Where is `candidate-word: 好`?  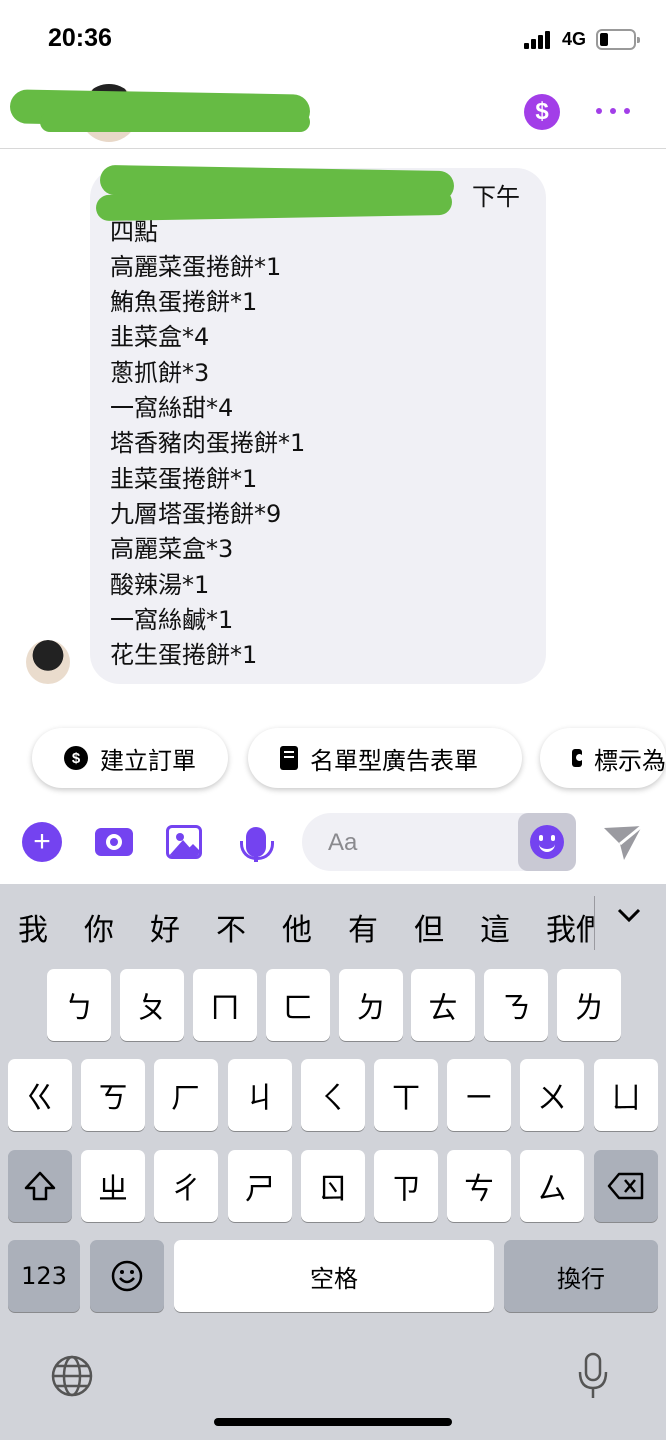 candidate-word: 好 is located at coordinates (165, 927).